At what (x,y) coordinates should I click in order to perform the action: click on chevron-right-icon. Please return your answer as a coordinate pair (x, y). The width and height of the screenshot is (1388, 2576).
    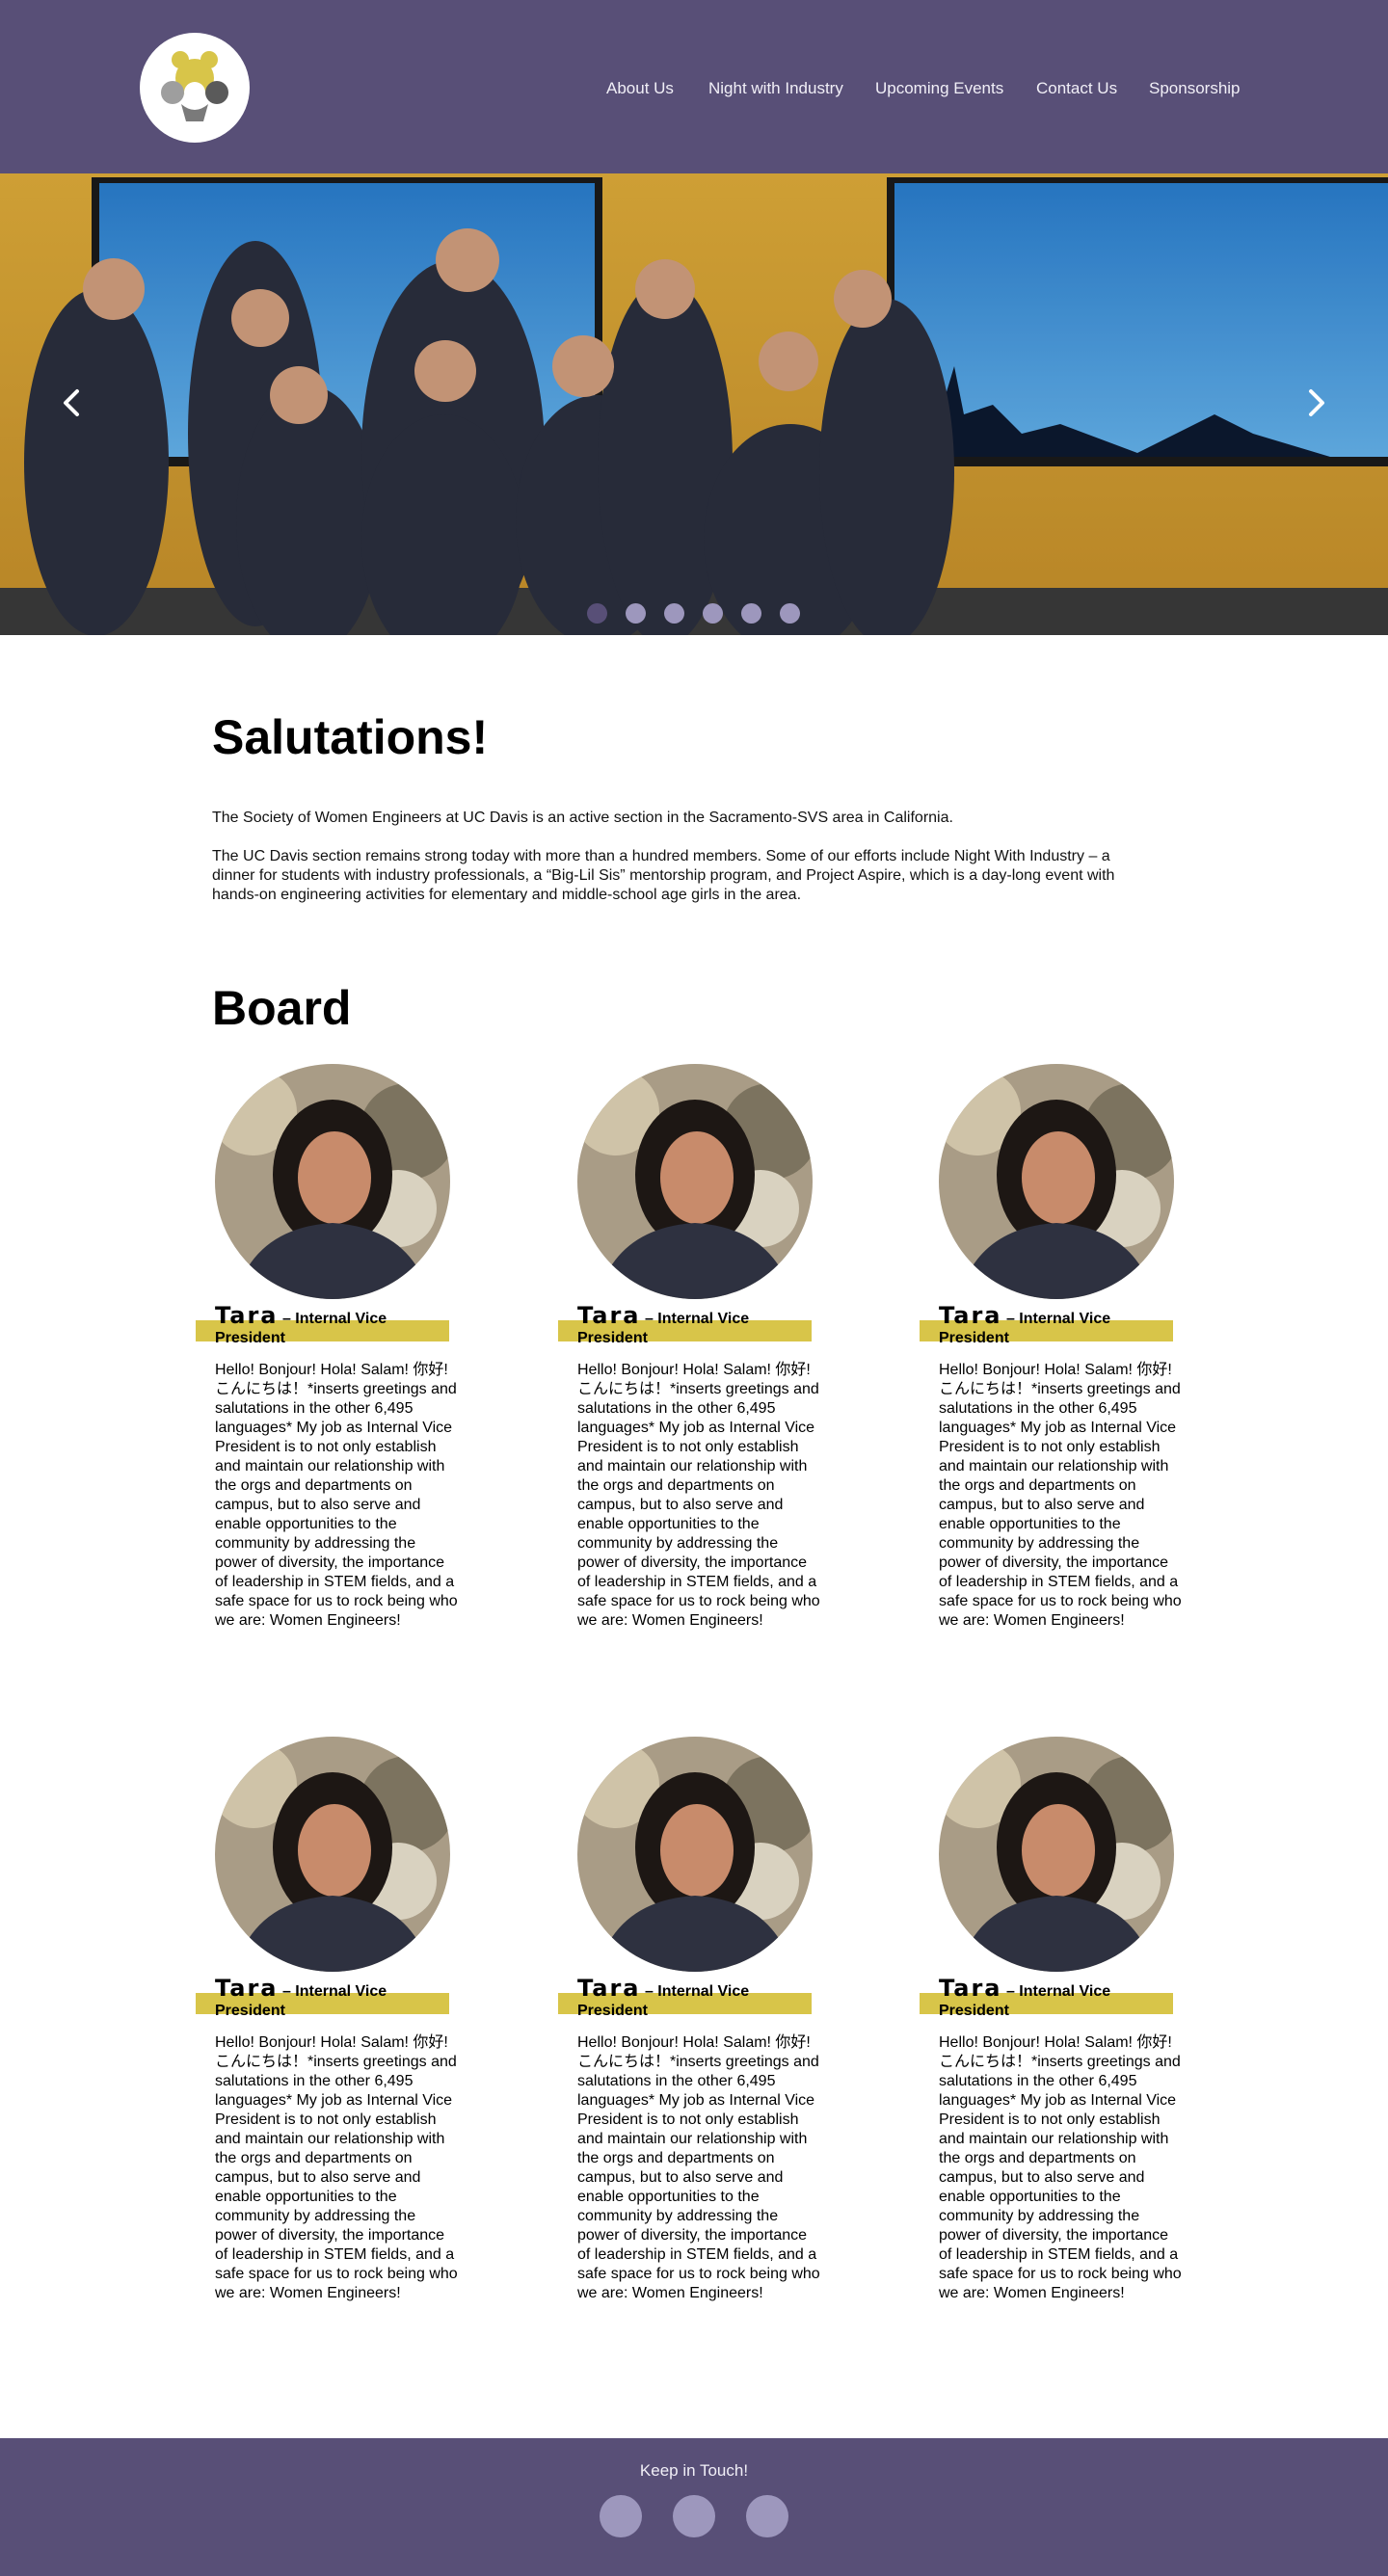
    Looking at the image, I should click on (1316, 402).